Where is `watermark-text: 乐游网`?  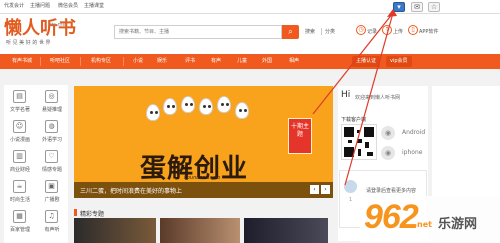 watermark-text: 乐游网 is located at coordinates (458, 224).